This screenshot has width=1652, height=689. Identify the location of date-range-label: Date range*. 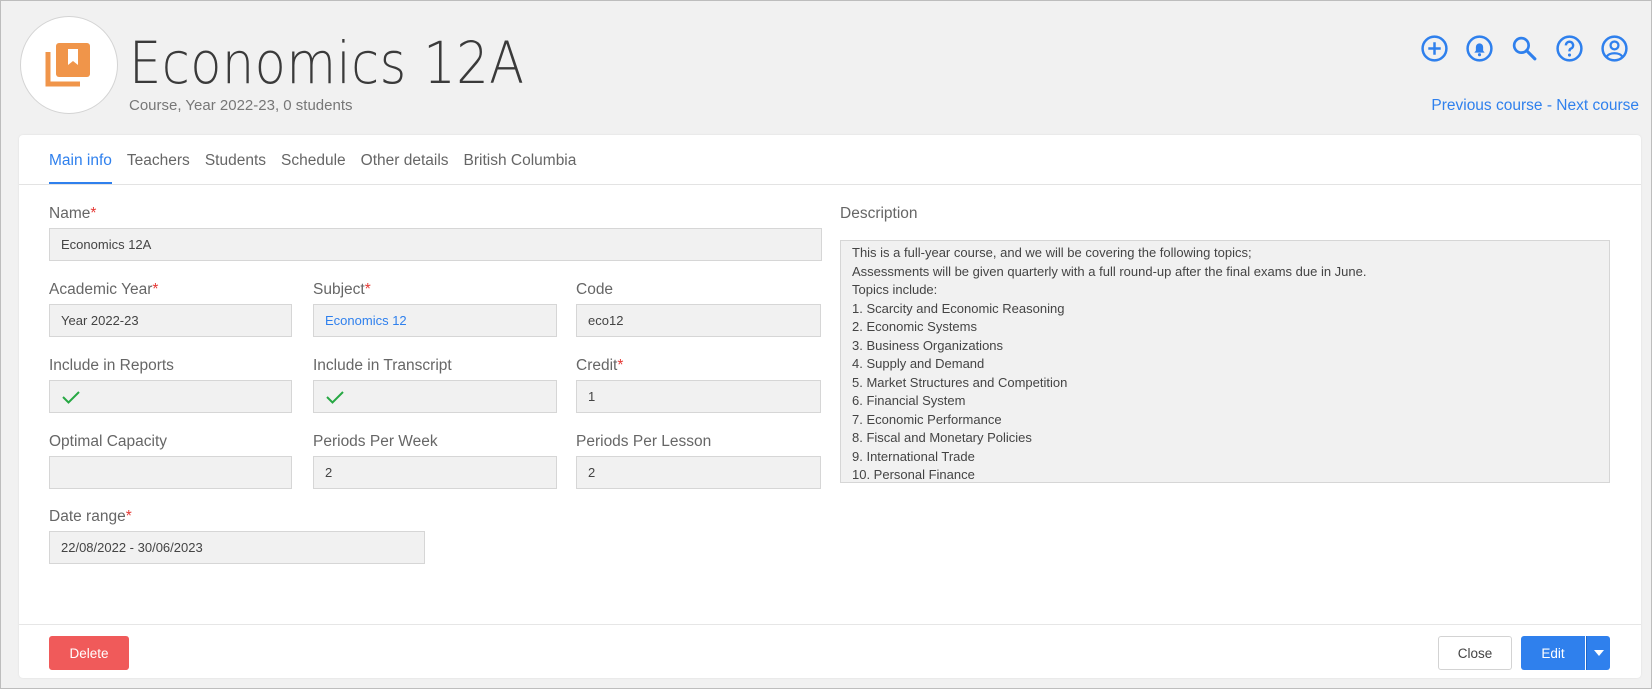
(90, 516).